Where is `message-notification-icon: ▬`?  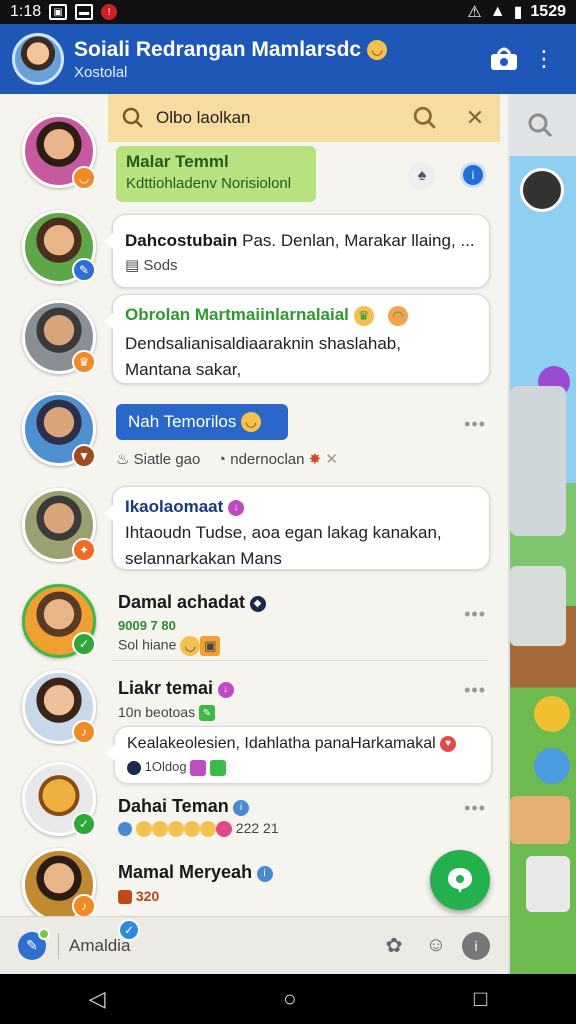 message-notification-icon: ▬ is located at coordinates (84, 12).